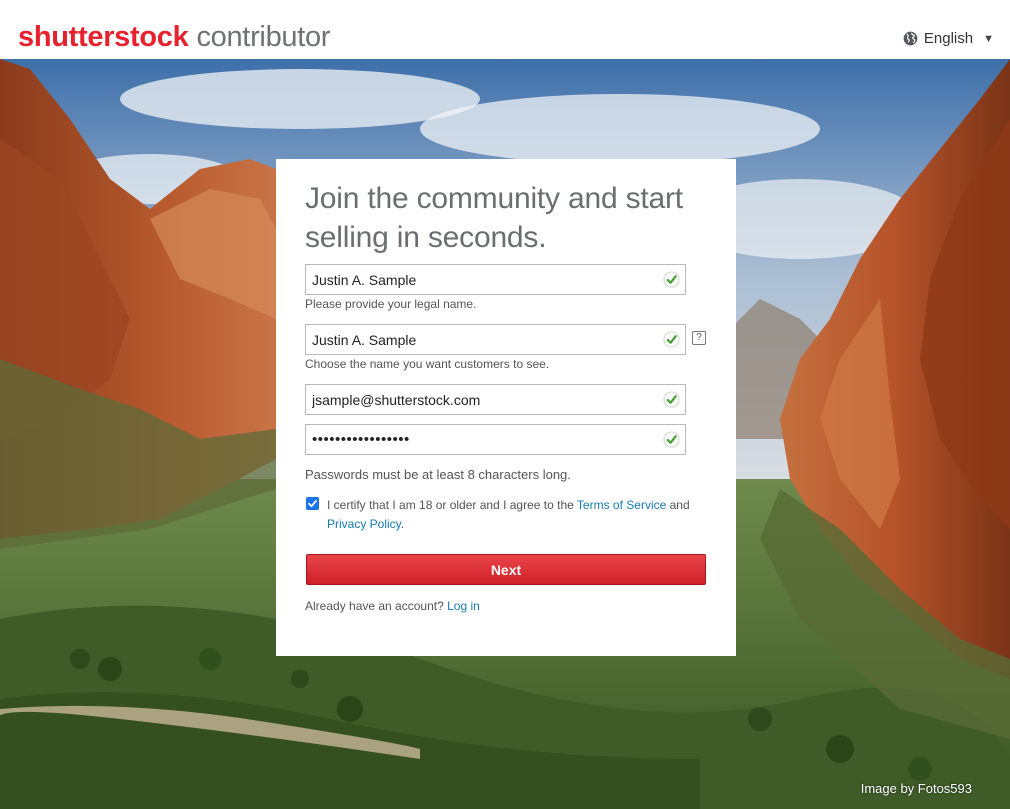  I want to click on terms-of-service-link: Terms of Service, so click(621, 505).